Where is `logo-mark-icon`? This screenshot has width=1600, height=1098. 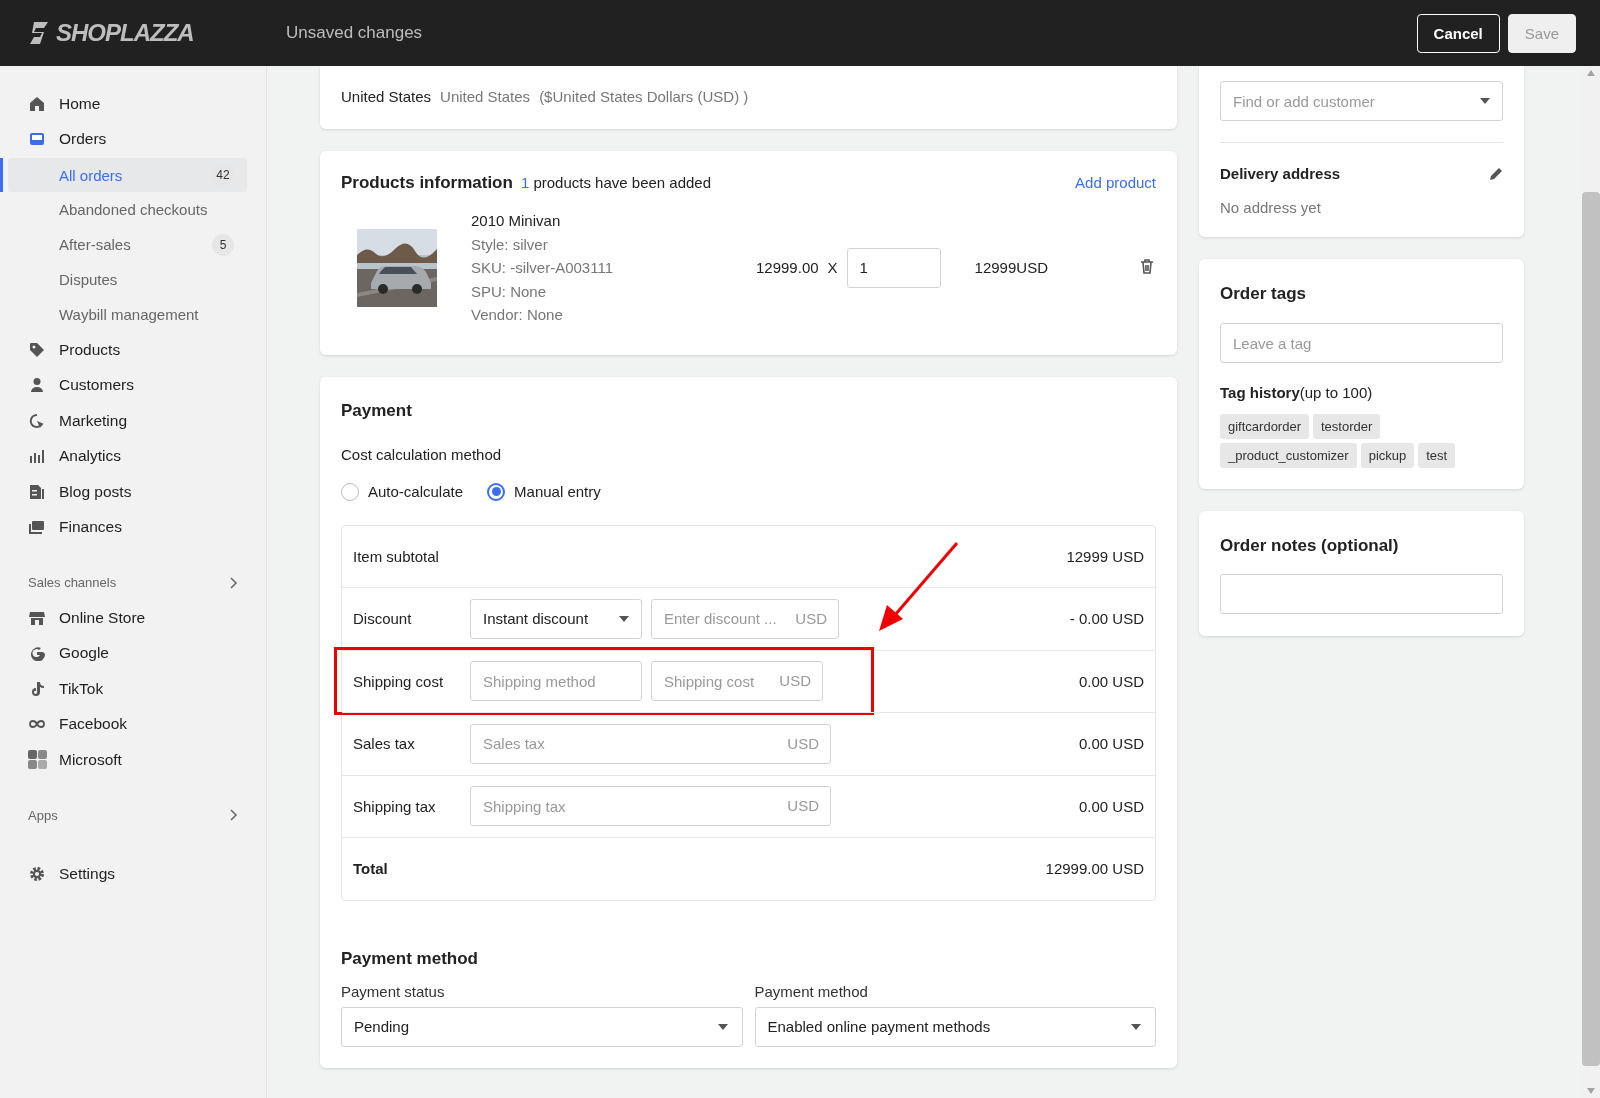 logo-mark-icon is located at coordinates (39, 33).